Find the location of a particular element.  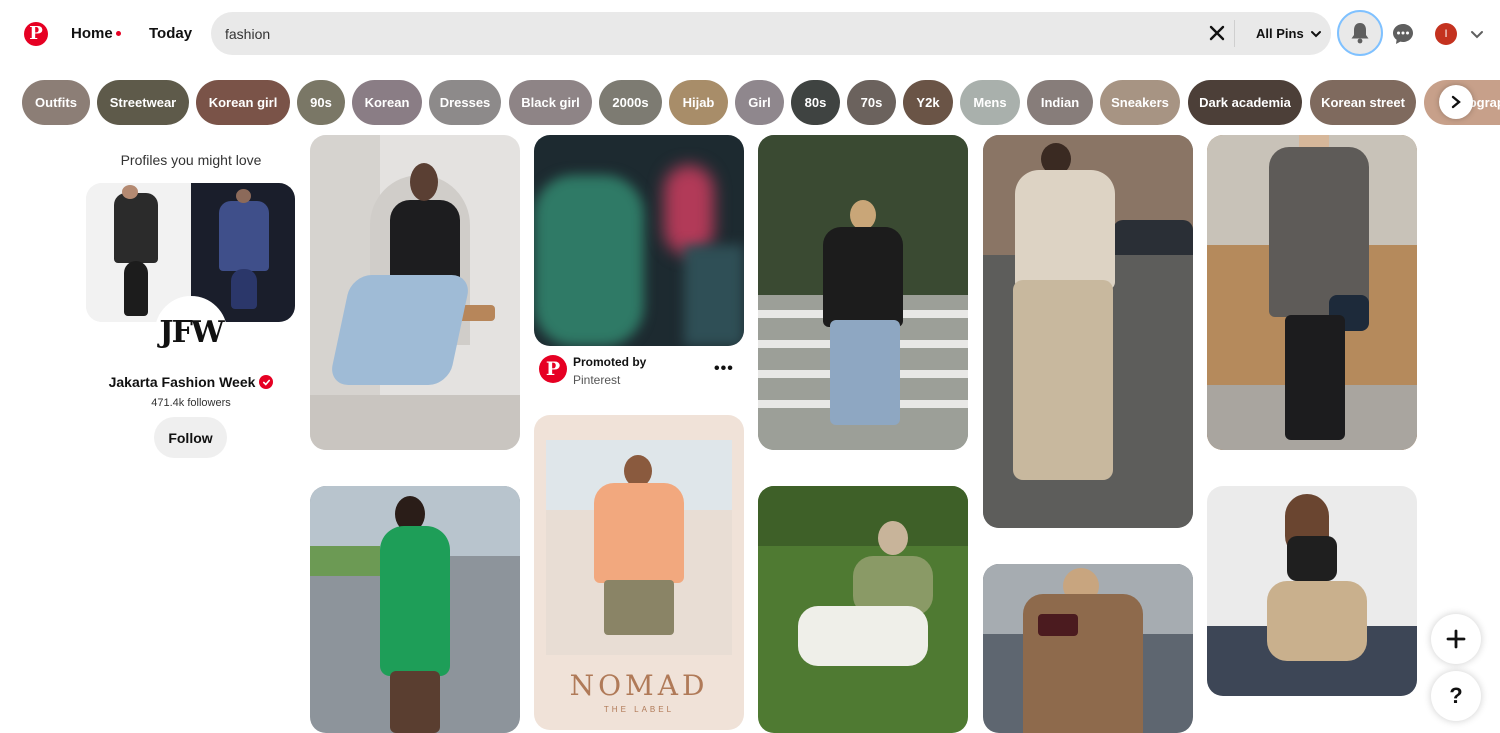

profile-name: Jakarta Fashion Week is located at coordinates (191, 382).